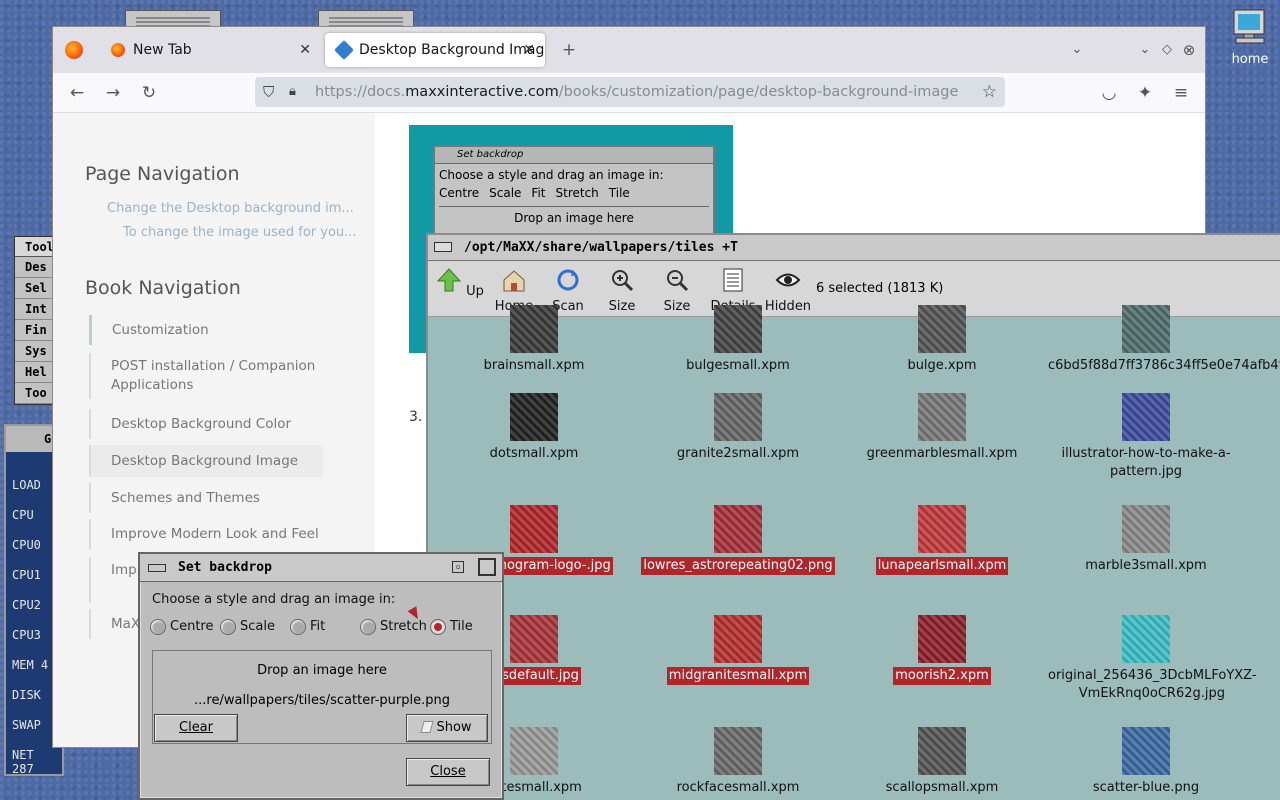  Describe the element at coordinates (569, 50) in the screenshot. I see `new-tab-icon: +` at that location.